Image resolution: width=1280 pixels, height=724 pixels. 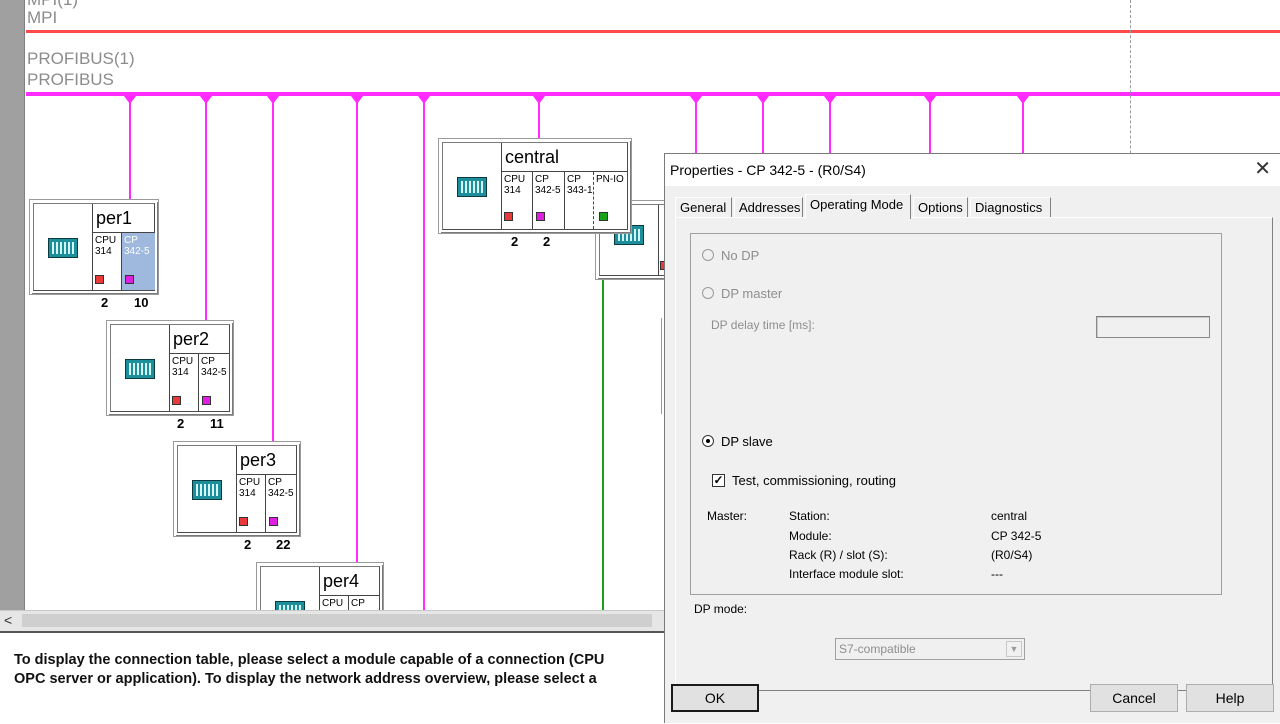 What do you see at coordinates (1230, 698) in the screenshot?
I see `help-button: Help` at bounding box center [1230, 698].